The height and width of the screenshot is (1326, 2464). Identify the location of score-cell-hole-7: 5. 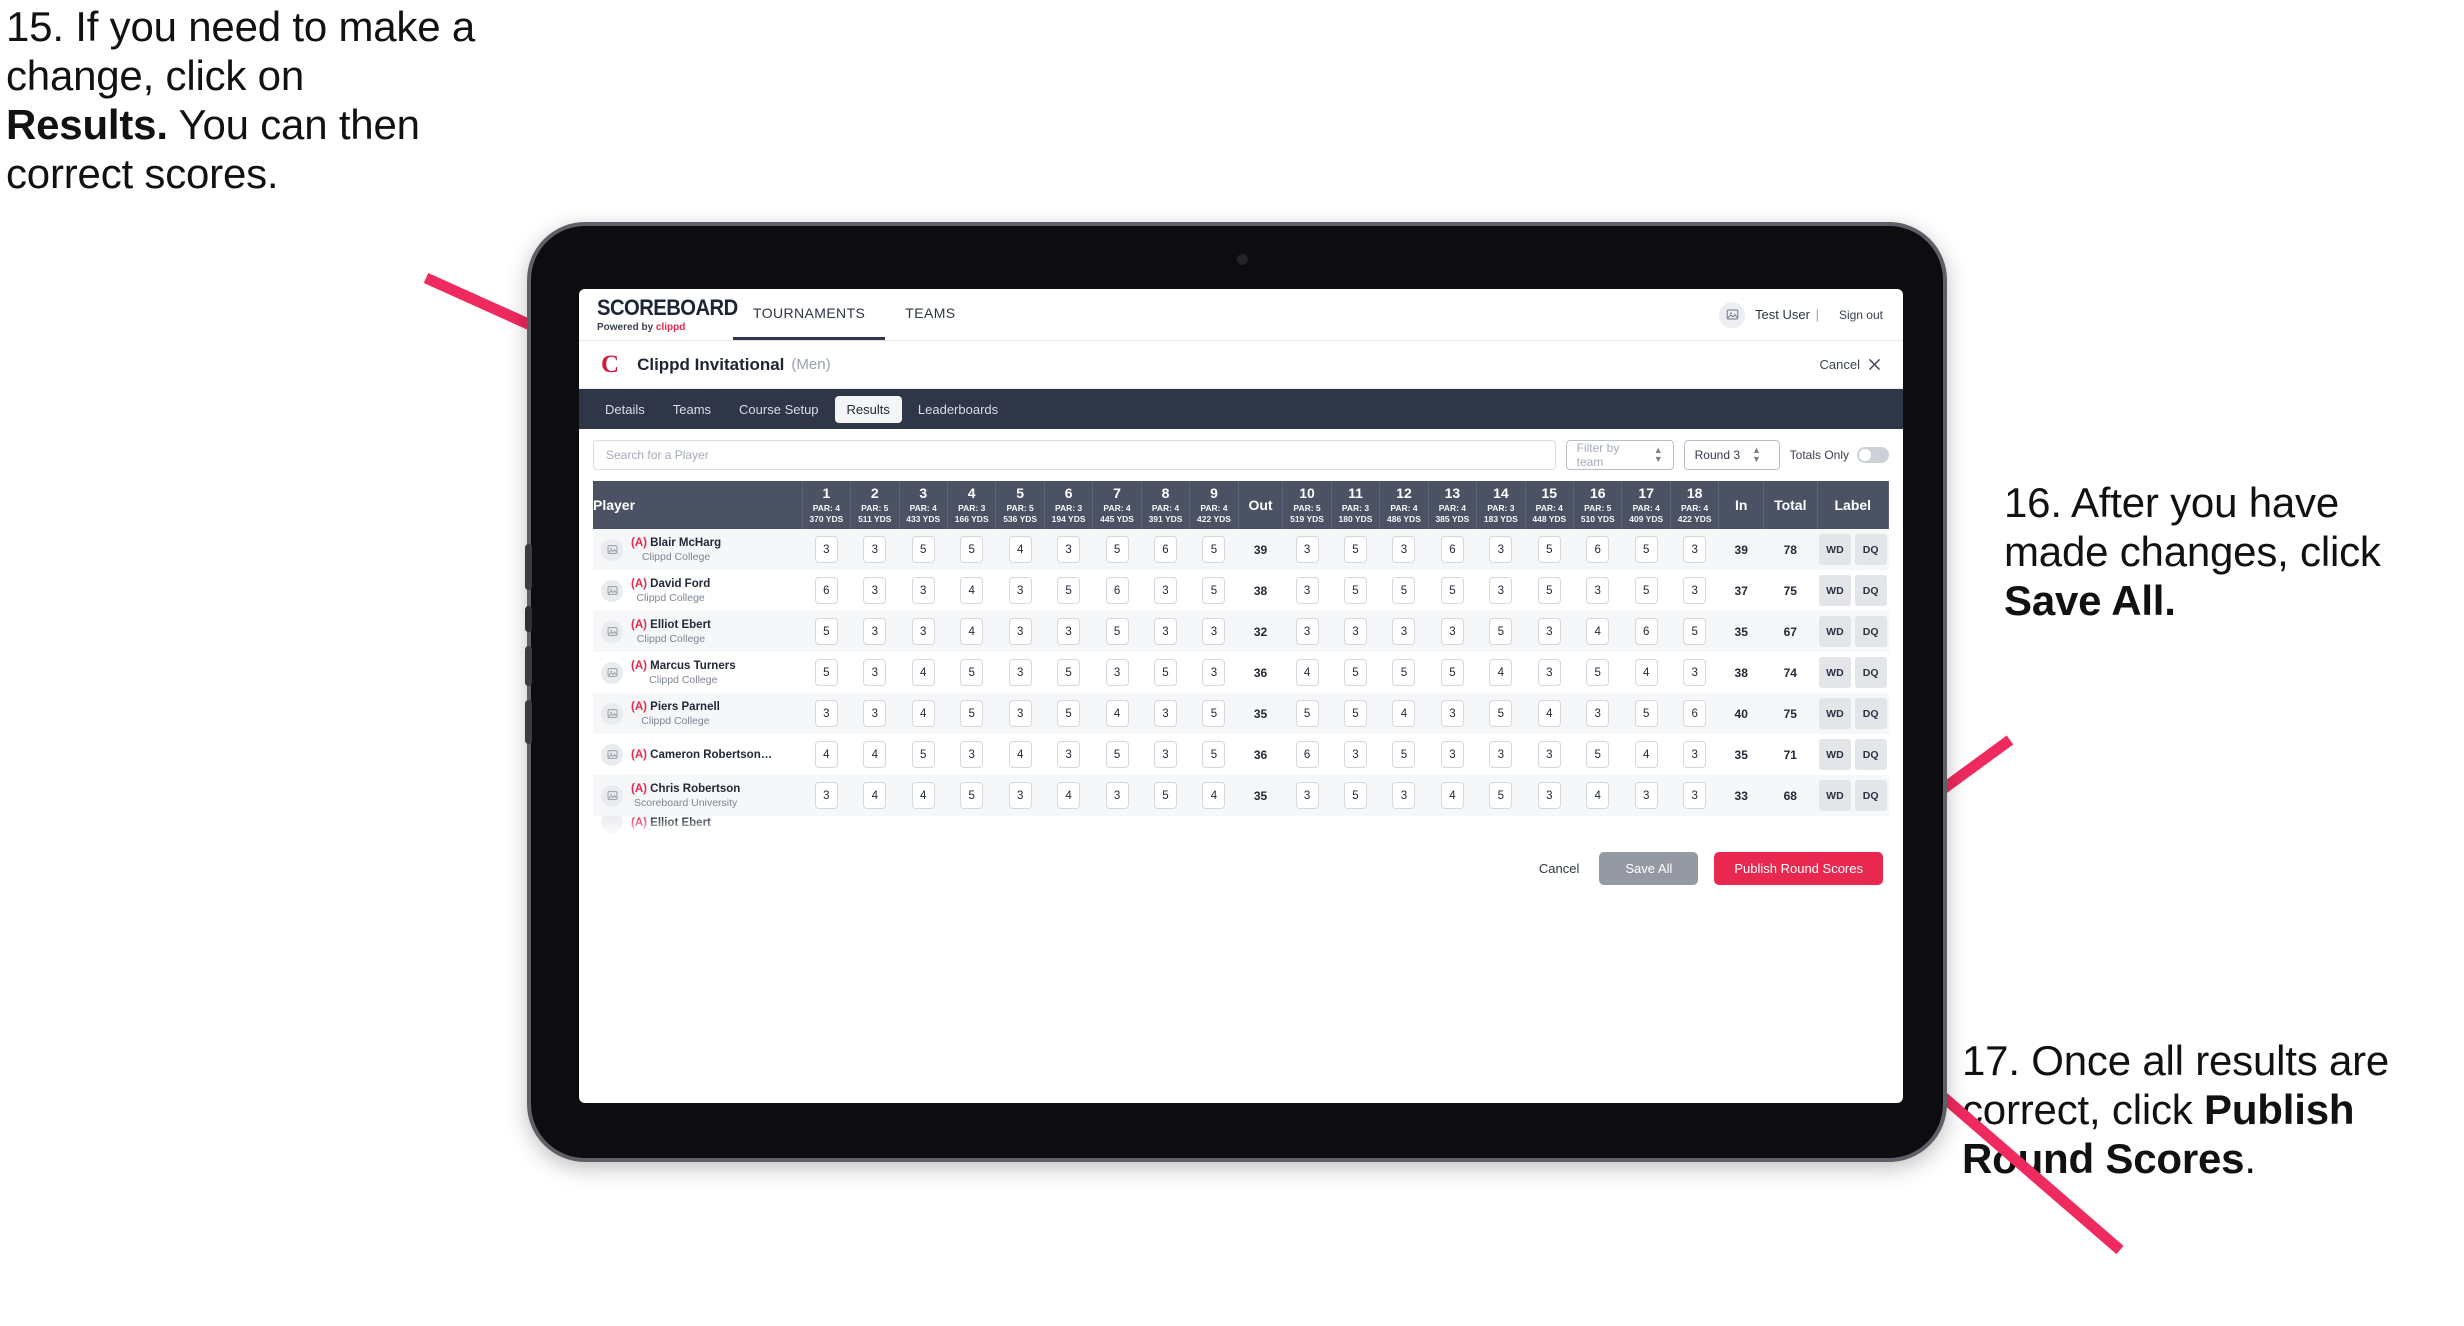
(1117, 631).